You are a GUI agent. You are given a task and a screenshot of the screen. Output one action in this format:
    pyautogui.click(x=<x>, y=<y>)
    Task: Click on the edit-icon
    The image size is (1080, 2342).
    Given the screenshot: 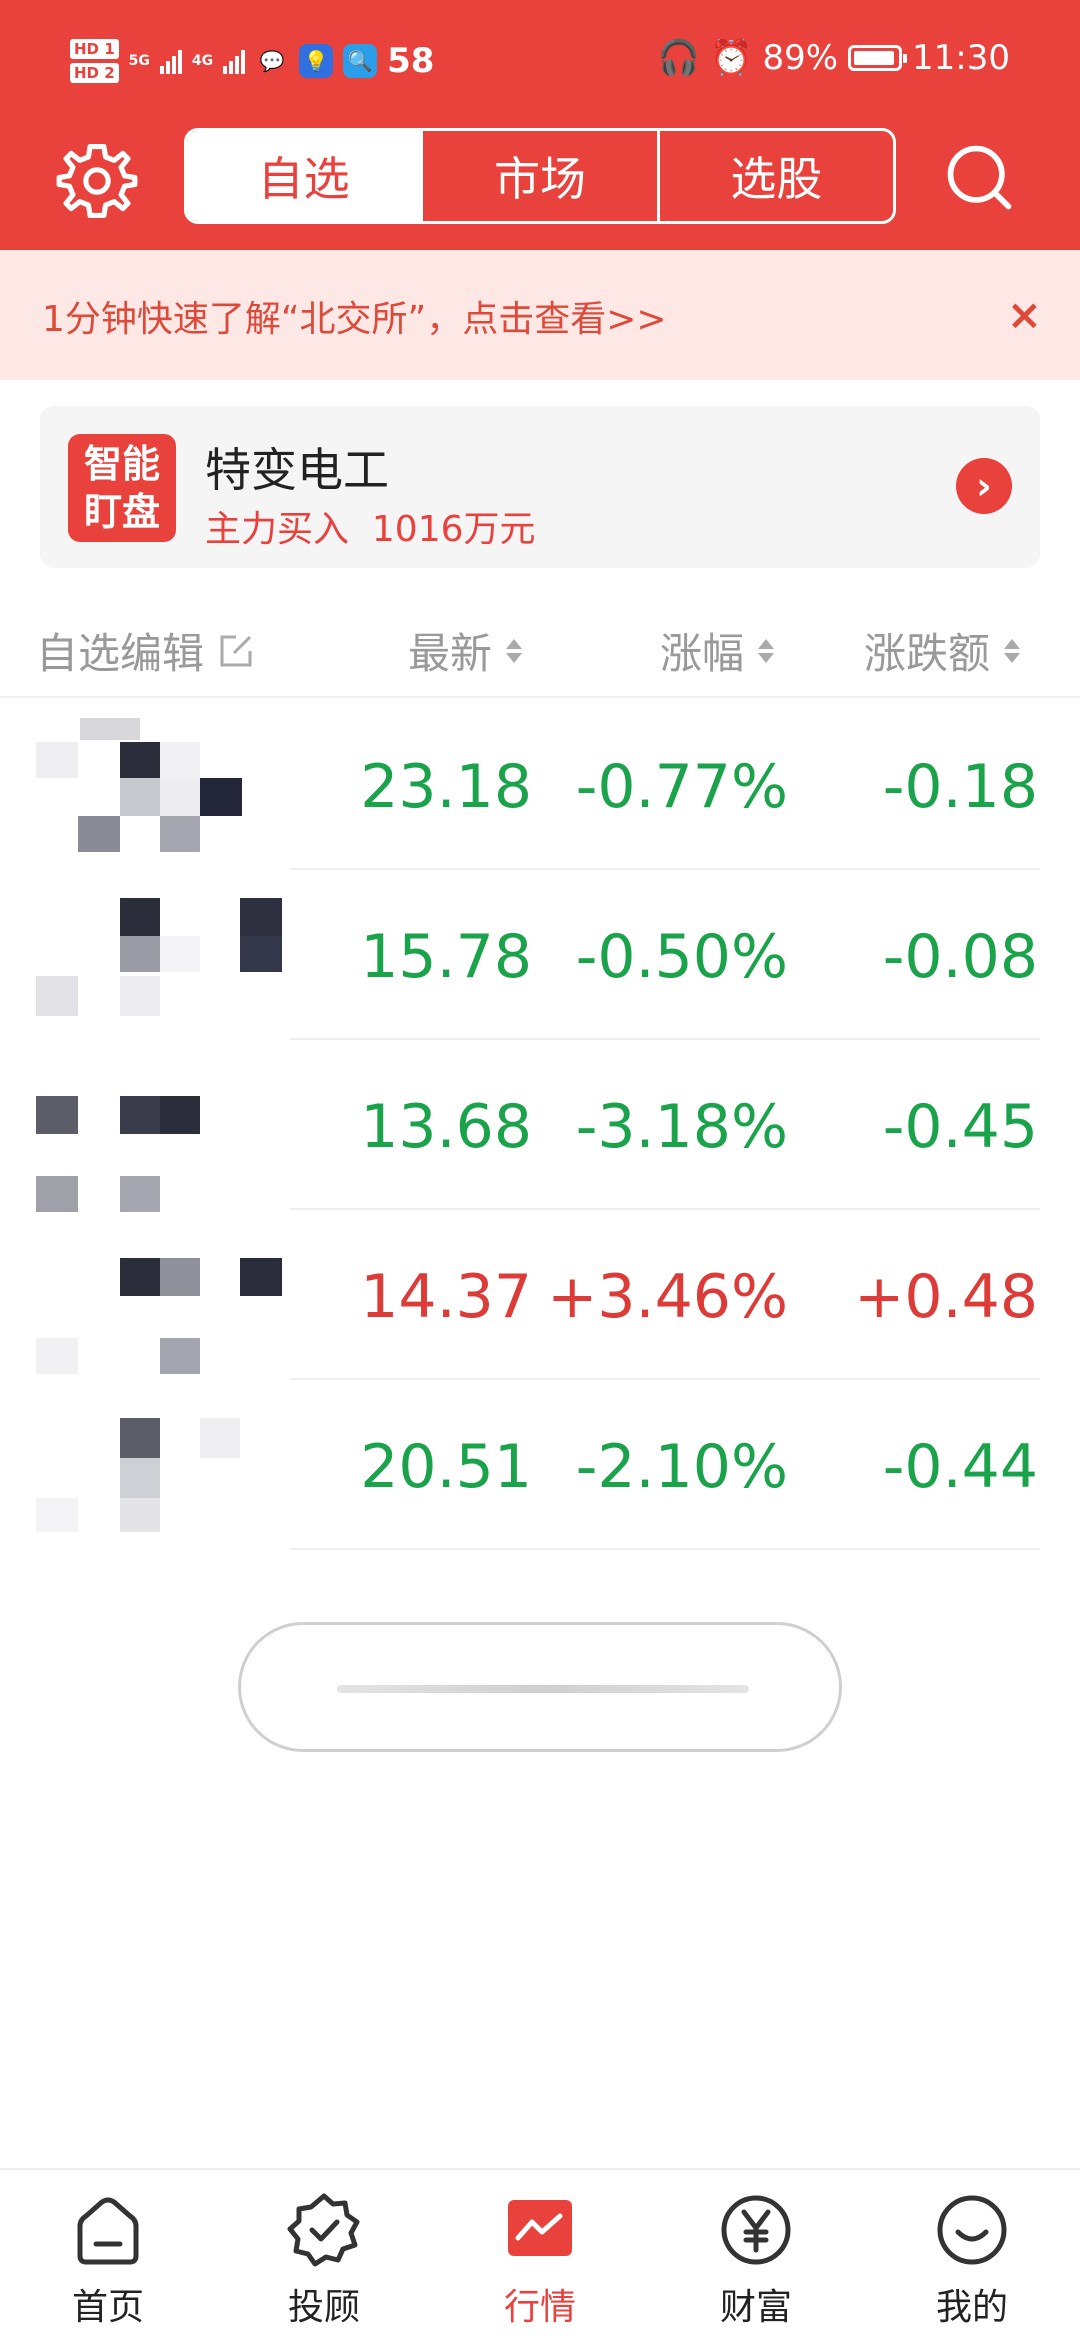 What is the action you would take?
    pyautogui.click(x=236, y=650)
    